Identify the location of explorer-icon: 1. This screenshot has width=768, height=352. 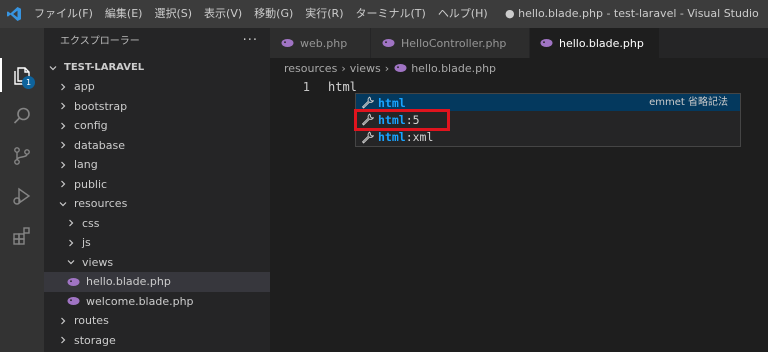
(22, 76).